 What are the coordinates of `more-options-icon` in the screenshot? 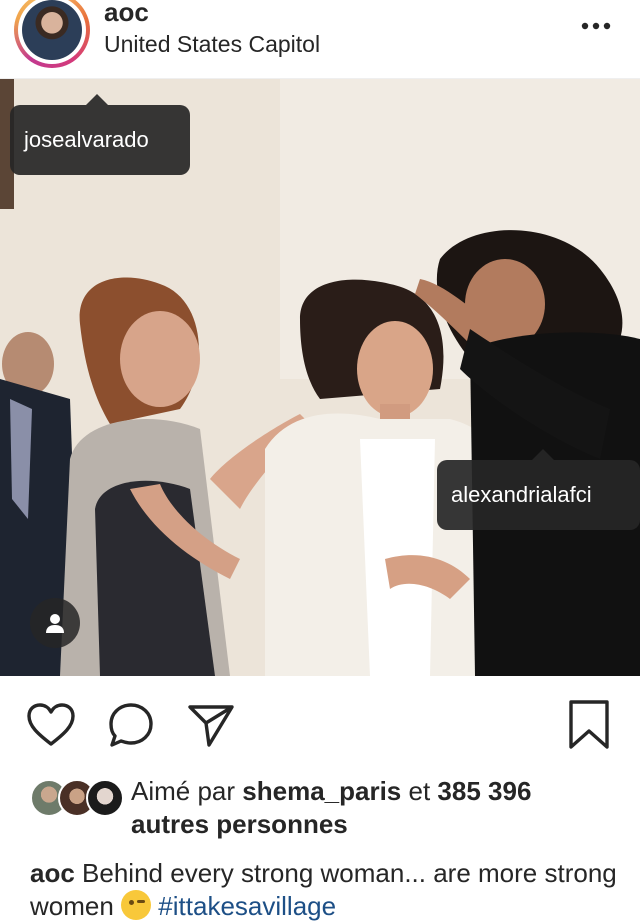 It's located at (596, 26).